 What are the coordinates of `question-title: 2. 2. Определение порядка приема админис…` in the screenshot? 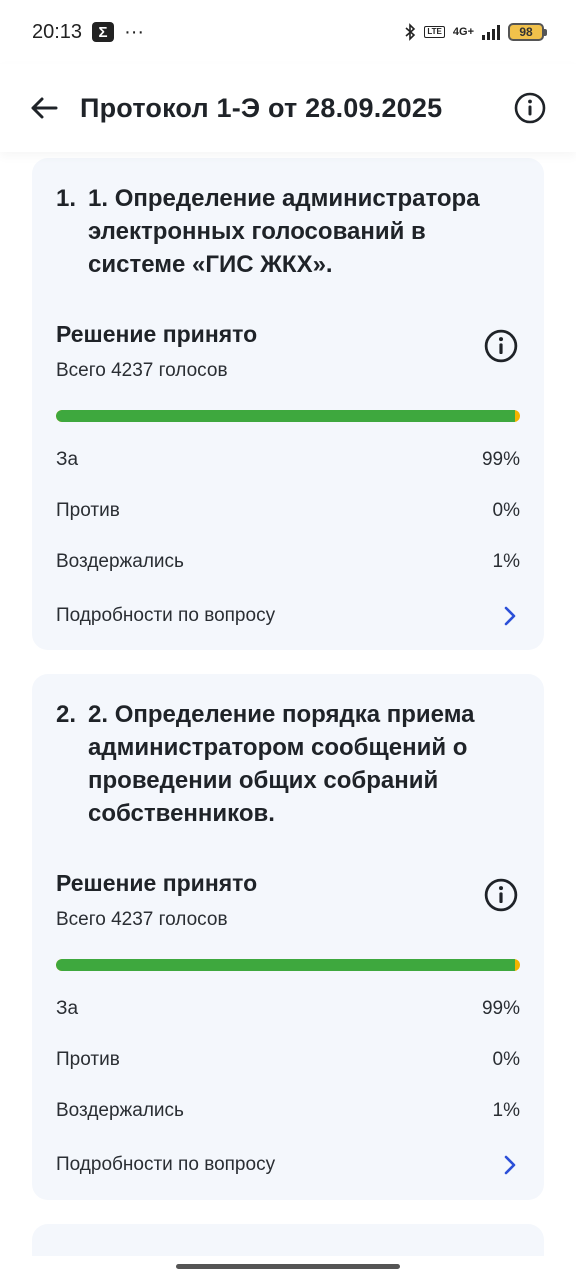 It's located at (288, 764).